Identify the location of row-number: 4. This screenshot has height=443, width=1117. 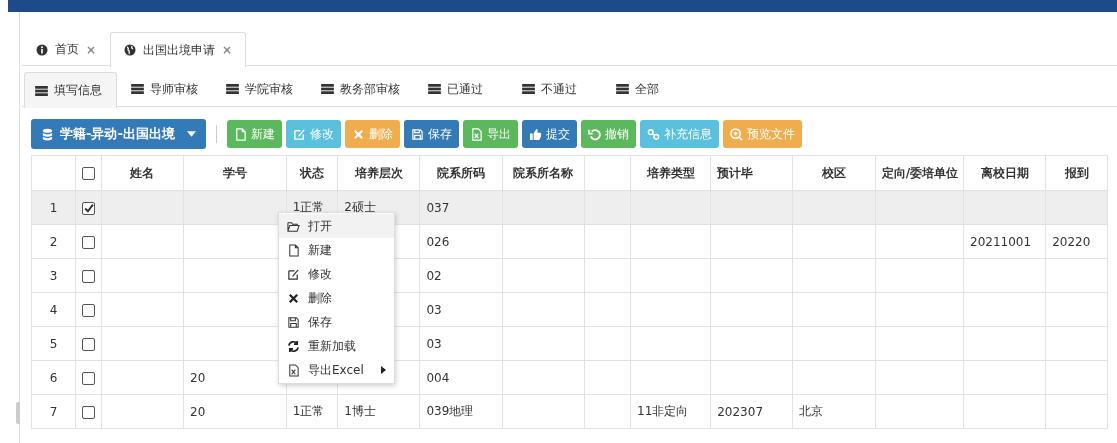
(53, 309).